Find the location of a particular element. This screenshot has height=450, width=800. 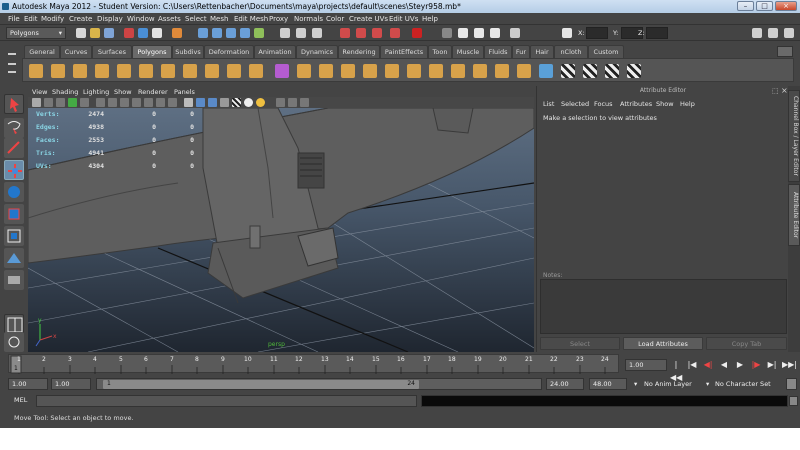

menu-mesh: Mesh is located at coordinates (219, 19).